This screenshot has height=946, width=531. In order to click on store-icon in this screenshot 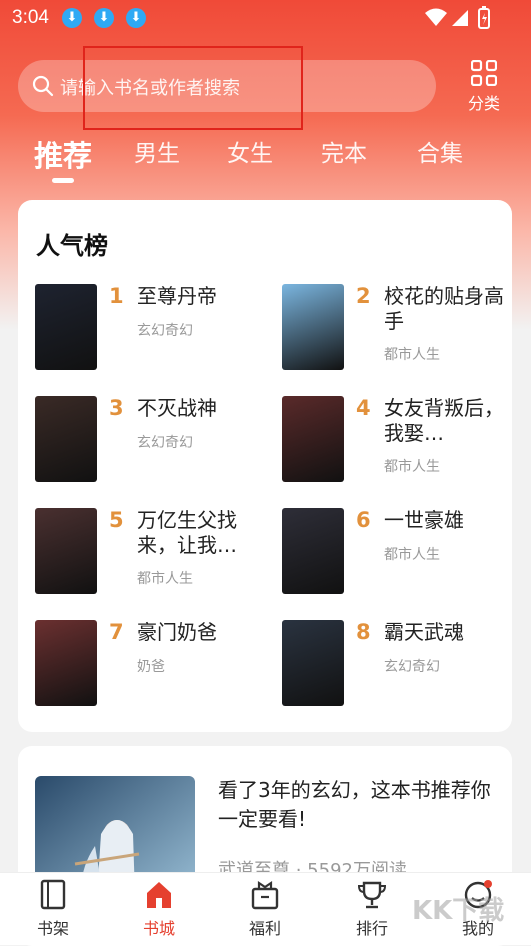, I will do `click(159, 895)`.